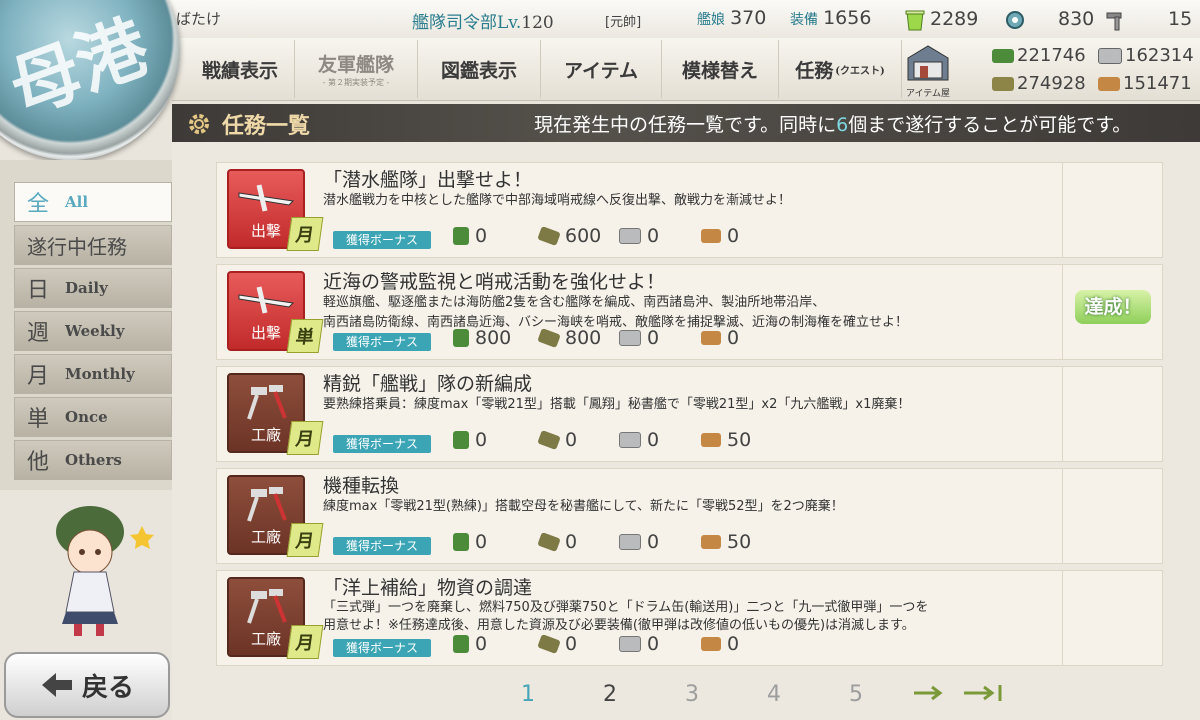  I want to click on steel-resource: 162314, so click(1146, 55).